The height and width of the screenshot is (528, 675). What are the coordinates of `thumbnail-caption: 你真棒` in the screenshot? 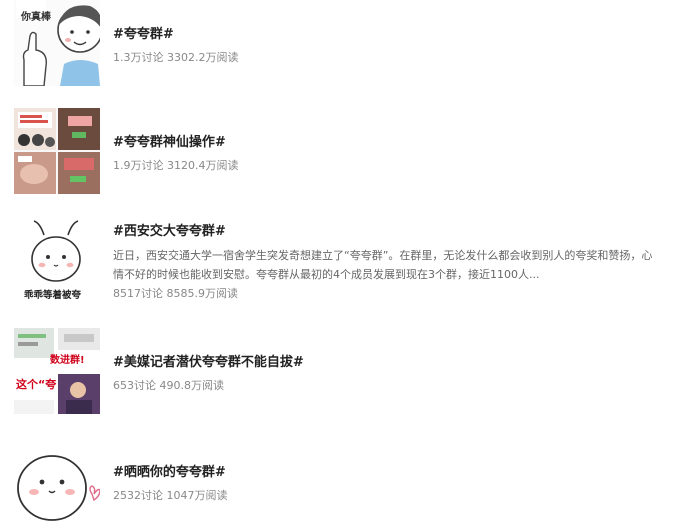 It's located at (36, 17).